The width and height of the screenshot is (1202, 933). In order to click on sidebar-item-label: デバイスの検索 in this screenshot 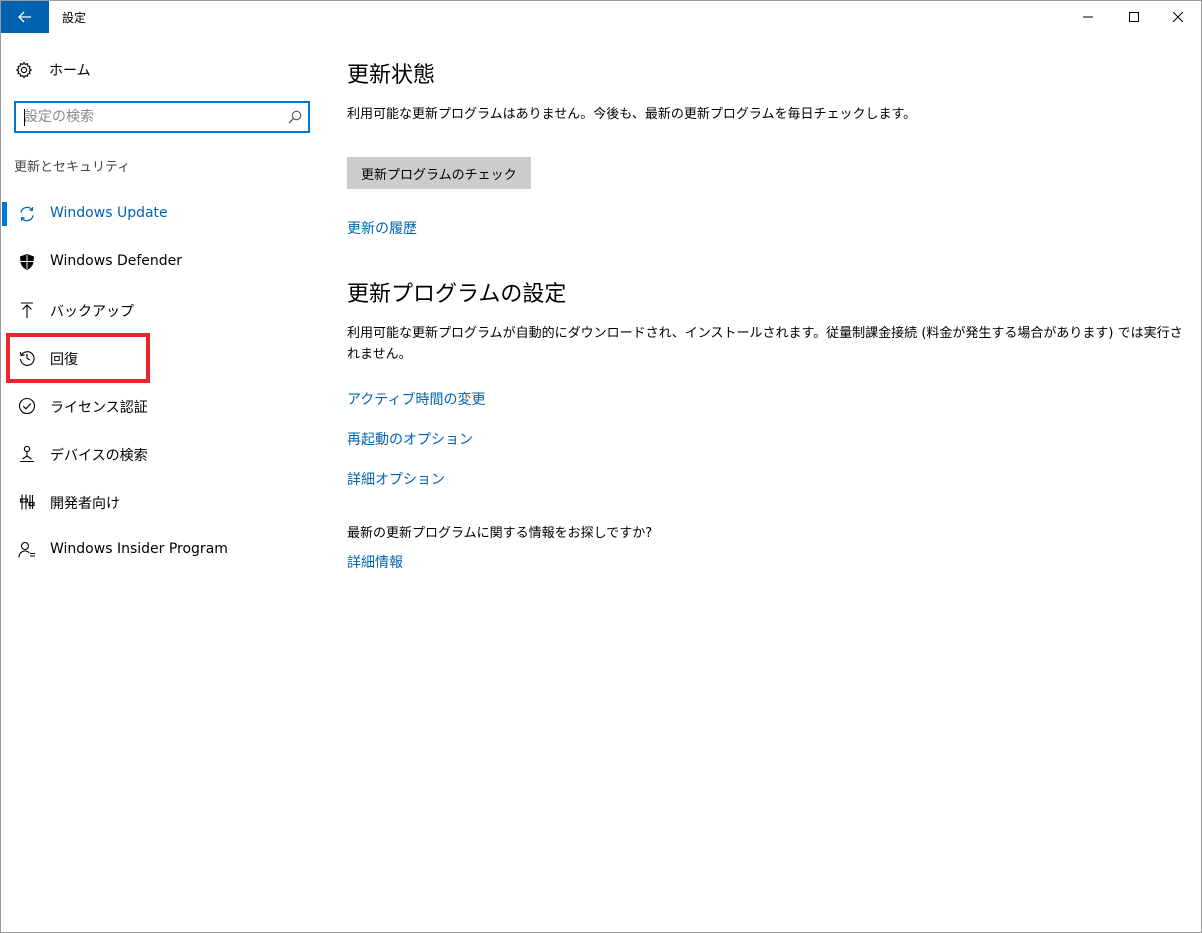, I will do `click(99, 456)`.